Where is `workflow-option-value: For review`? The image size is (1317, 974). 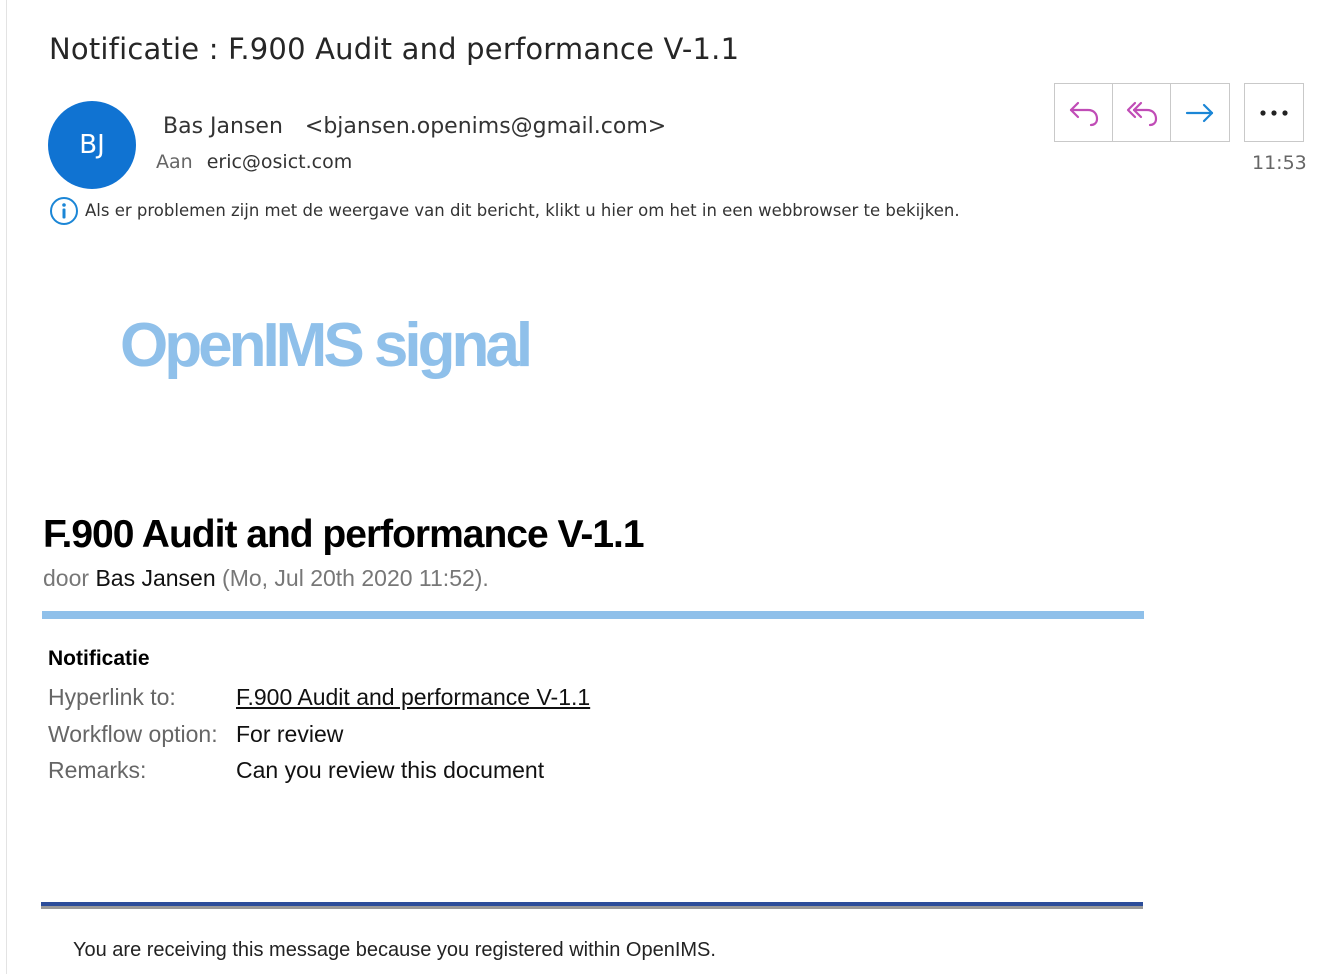
workflow-option-value: For review is located at coordinates (290, 734).